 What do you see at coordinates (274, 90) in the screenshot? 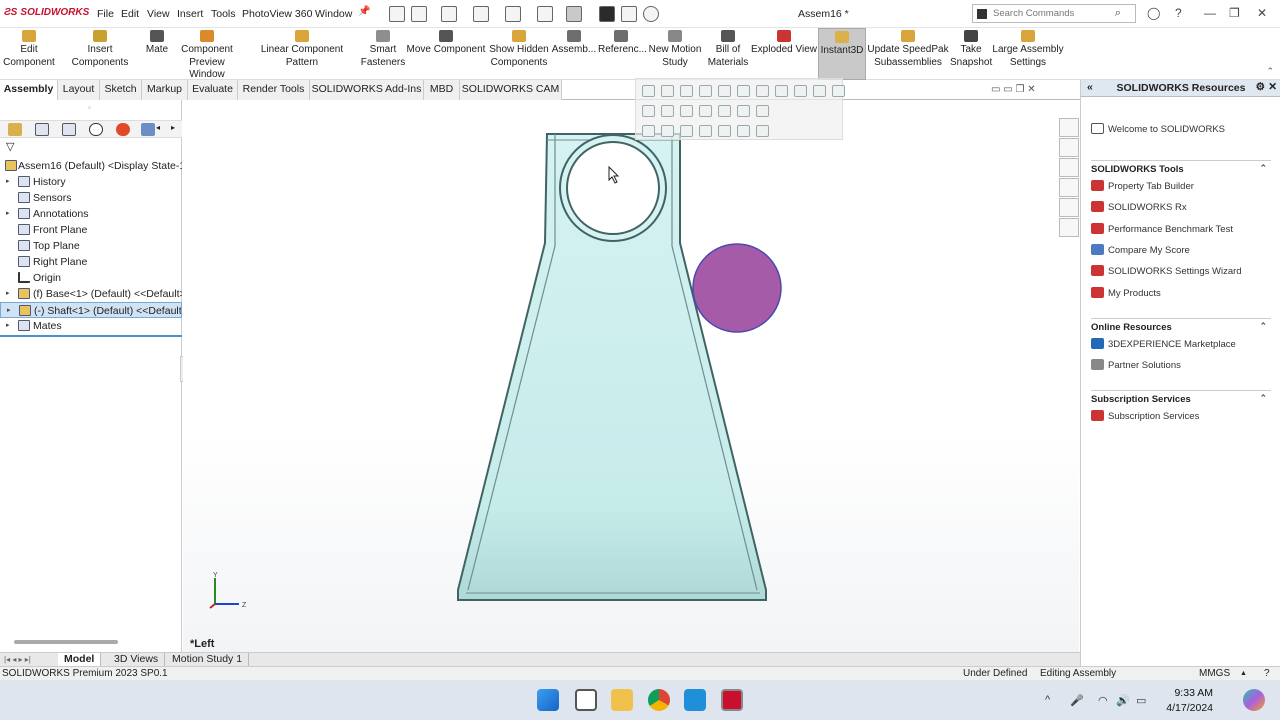
I see `tab-render-tools: Render Tools` at bounding box center [274, 90].